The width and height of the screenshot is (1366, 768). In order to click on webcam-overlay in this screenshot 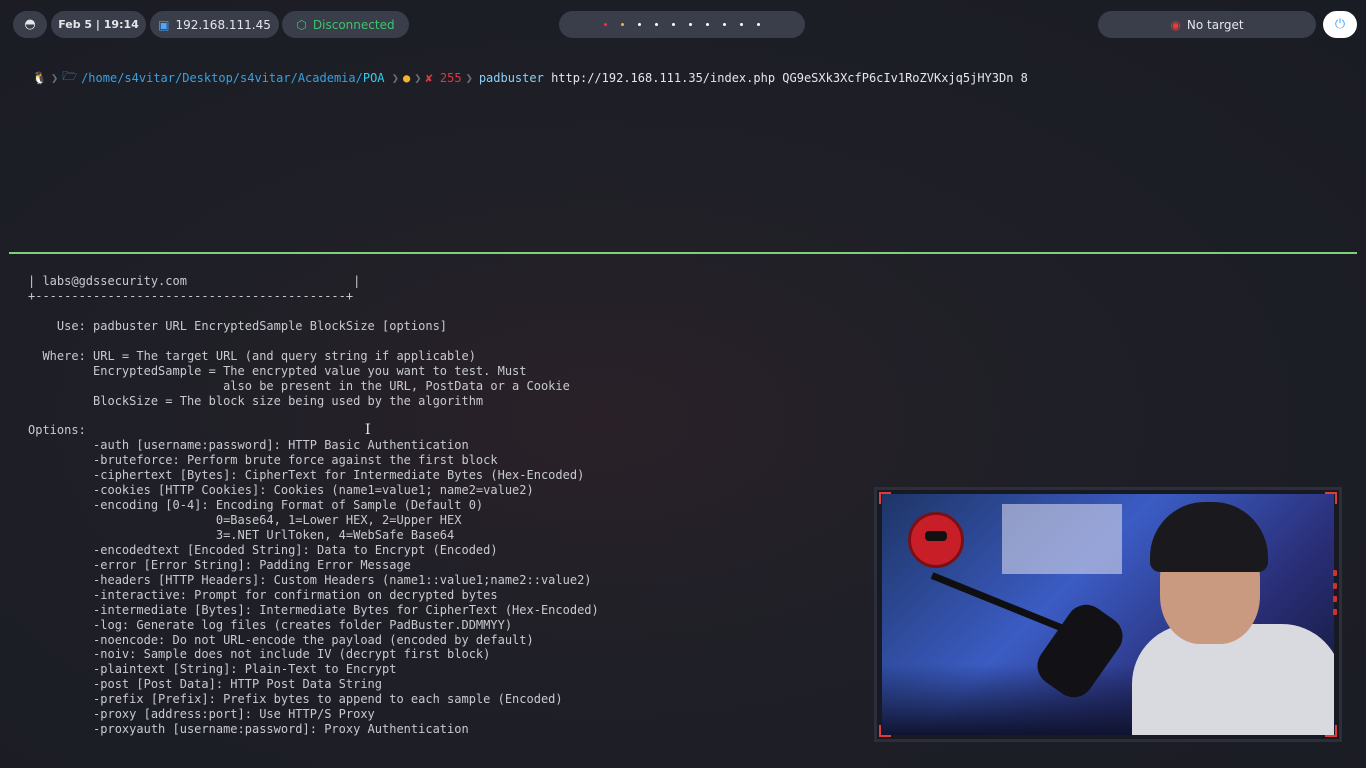, I will do `click(1108, 614)`.